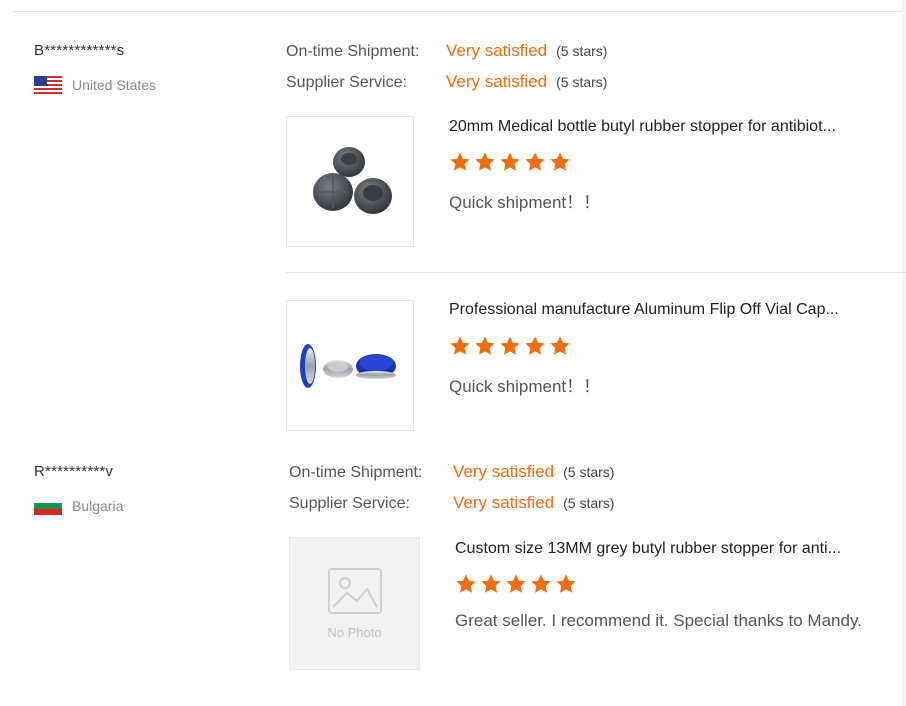 The width and height of the screenshot is (906, 706). I want to click on top-divider, so click(459, 11).